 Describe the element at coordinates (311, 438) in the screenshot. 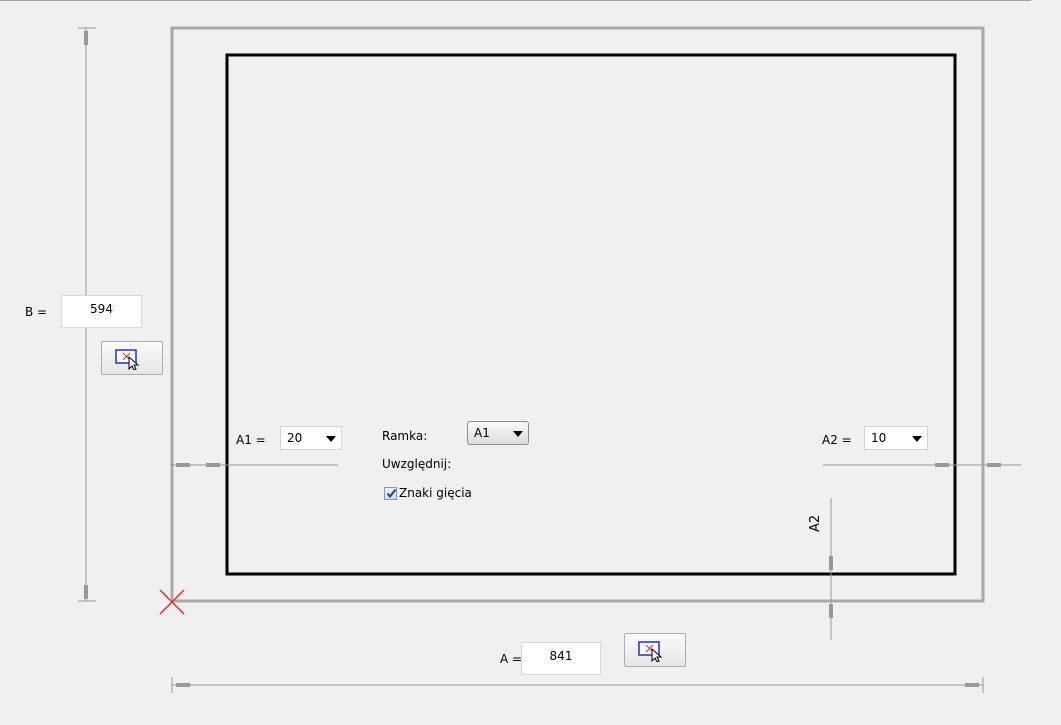

I see `margin-left-combo: 20` at that location.